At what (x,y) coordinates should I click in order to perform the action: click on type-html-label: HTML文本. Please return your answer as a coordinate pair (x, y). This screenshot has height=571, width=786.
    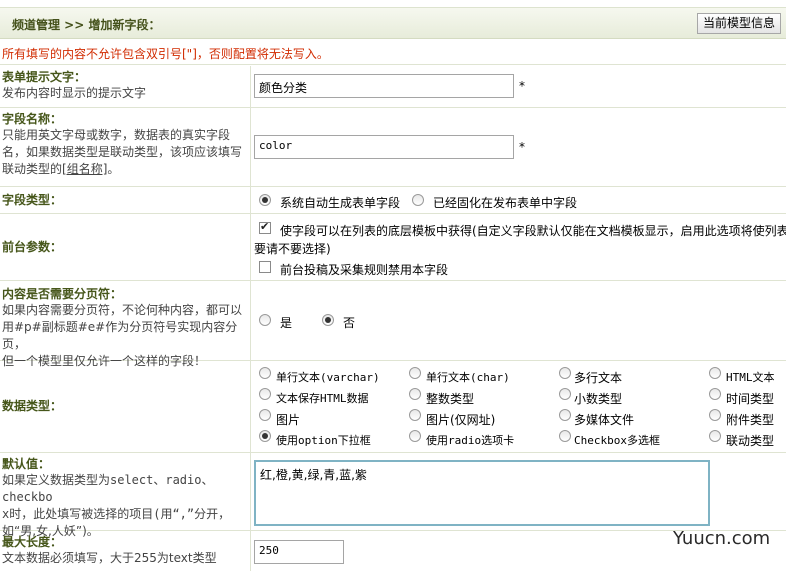
    Looking at the image, I should click on (750, 377).